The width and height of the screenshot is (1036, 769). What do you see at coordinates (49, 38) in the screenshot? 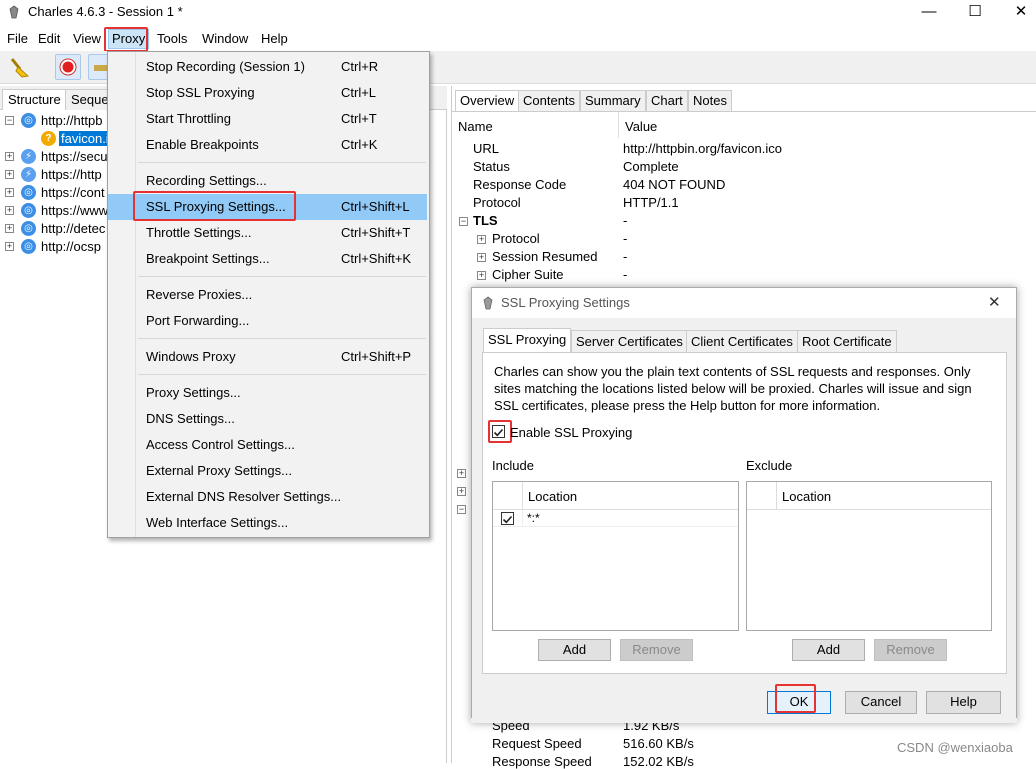
I see `menu-edit: Edit` at bounding box center [49, 38].